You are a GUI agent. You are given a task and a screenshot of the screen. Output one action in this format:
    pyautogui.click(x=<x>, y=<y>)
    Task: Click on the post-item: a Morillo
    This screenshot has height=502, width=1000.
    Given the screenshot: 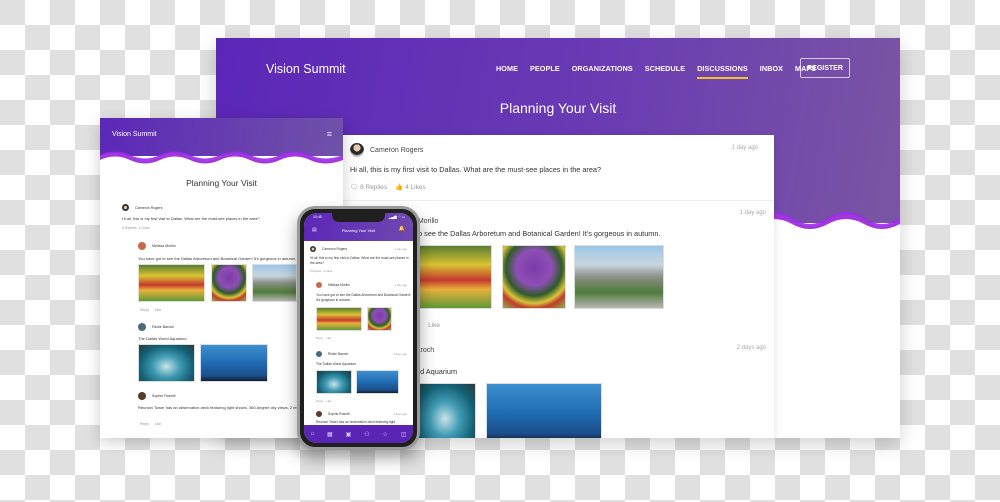 What is the action you would take?
    pyautogui.click(x=589, y=219)
    